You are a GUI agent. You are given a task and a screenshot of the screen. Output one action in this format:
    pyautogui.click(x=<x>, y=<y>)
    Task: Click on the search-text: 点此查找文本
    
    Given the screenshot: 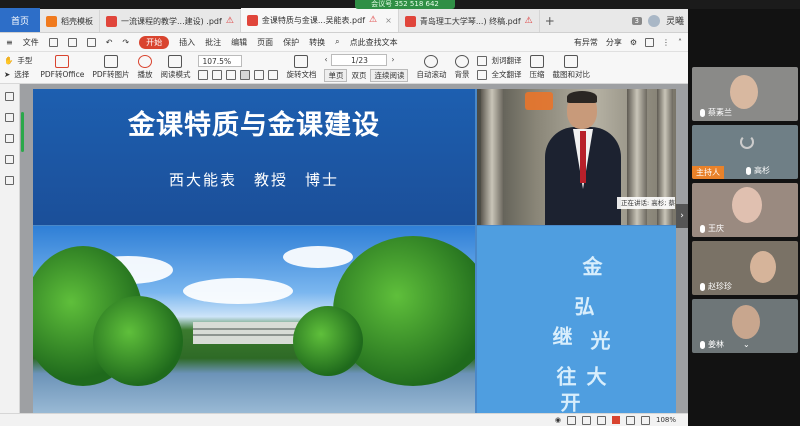 What is the action you would take?
    pyautogui.click(x=374, y=42)
    